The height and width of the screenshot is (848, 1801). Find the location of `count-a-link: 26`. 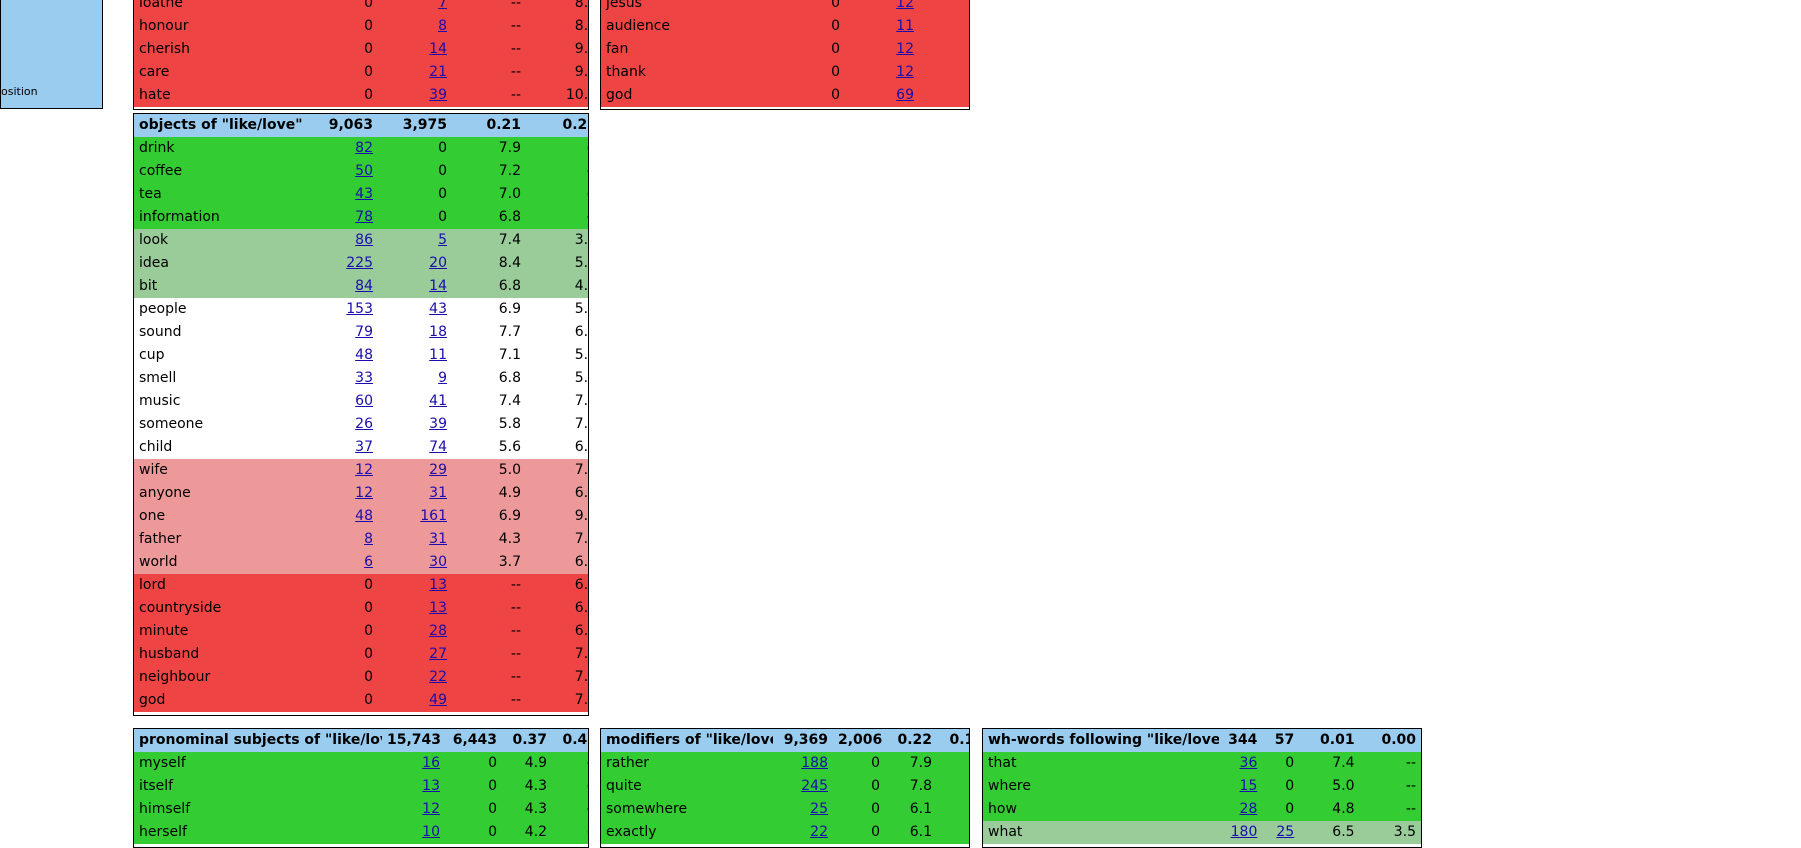

count-a-link: 26 is located at coordinates (364, 424).